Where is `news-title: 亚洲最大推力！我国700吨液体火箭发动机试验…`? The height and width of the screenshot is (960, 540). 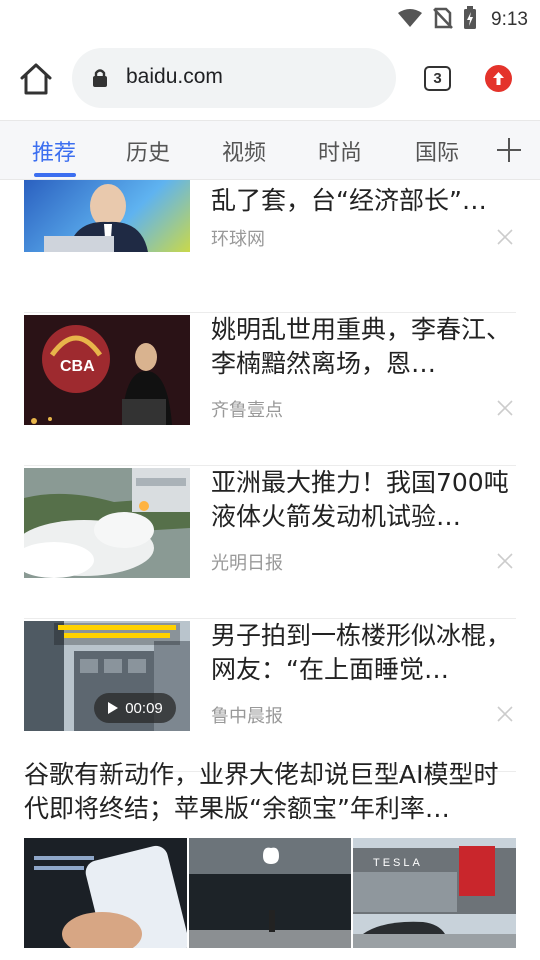
news-title: 亚洲最大推力！我国700吨液体火箭发动机试验… is located at coordinates (360, 499).